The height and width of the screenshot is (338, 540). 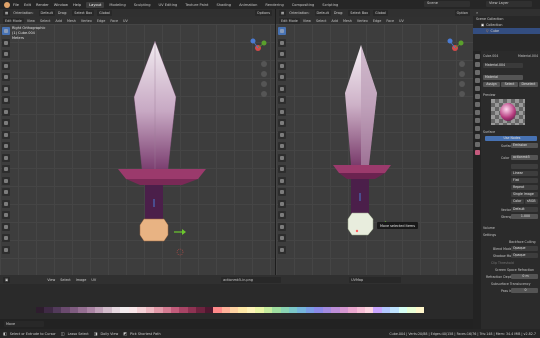 What do you see at coordinates (477, 128) in the screenshot?
I see `physics-tab-icon` at bounding box center [477, 128].